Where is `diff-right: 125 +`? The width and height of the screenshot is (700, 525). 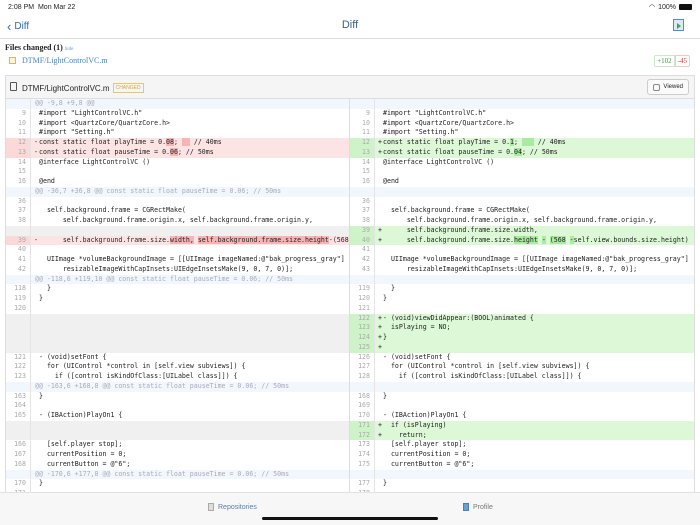
diff-right: 125 + is located at coordinates (521, 347).